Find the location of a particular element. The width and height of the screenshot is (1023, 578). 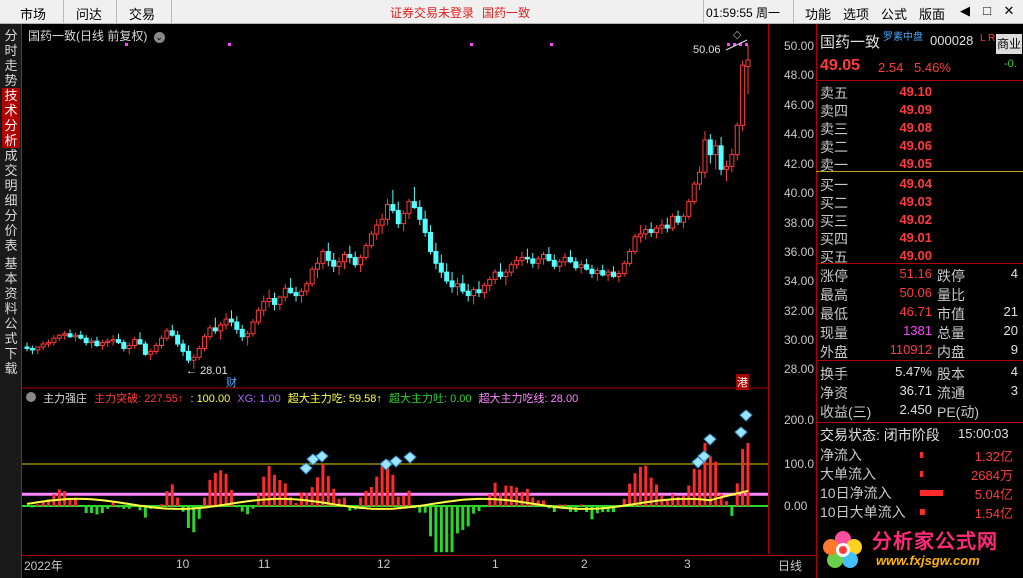

y-tick: 30.00 is located at coordinates (799, 340).